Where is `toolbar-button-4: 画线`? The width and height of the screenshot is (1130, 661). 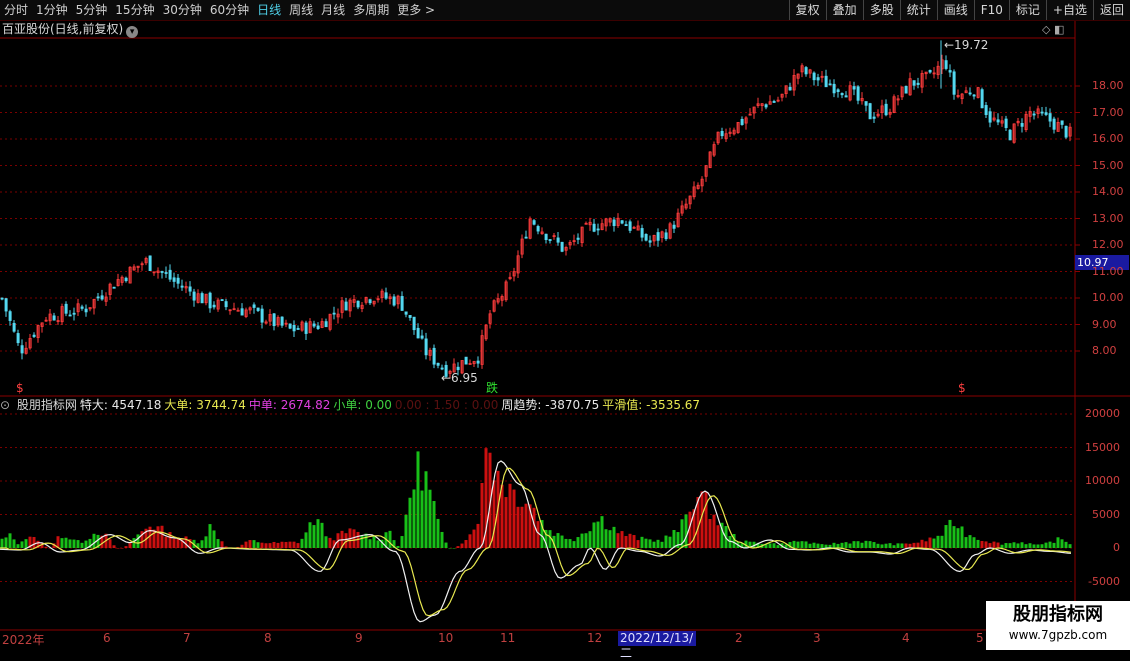 toolbar-button-4: 画线 is located at coordinates (955, 10).